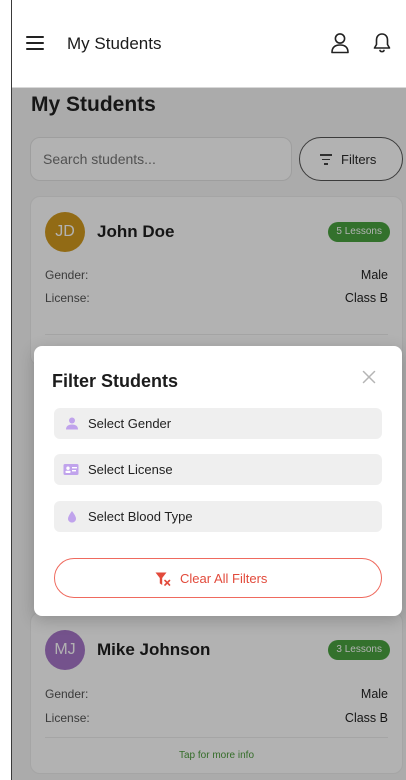  Describe the element at coordinates (72, 423) in the screenshot. I see `person-icon` at that location.